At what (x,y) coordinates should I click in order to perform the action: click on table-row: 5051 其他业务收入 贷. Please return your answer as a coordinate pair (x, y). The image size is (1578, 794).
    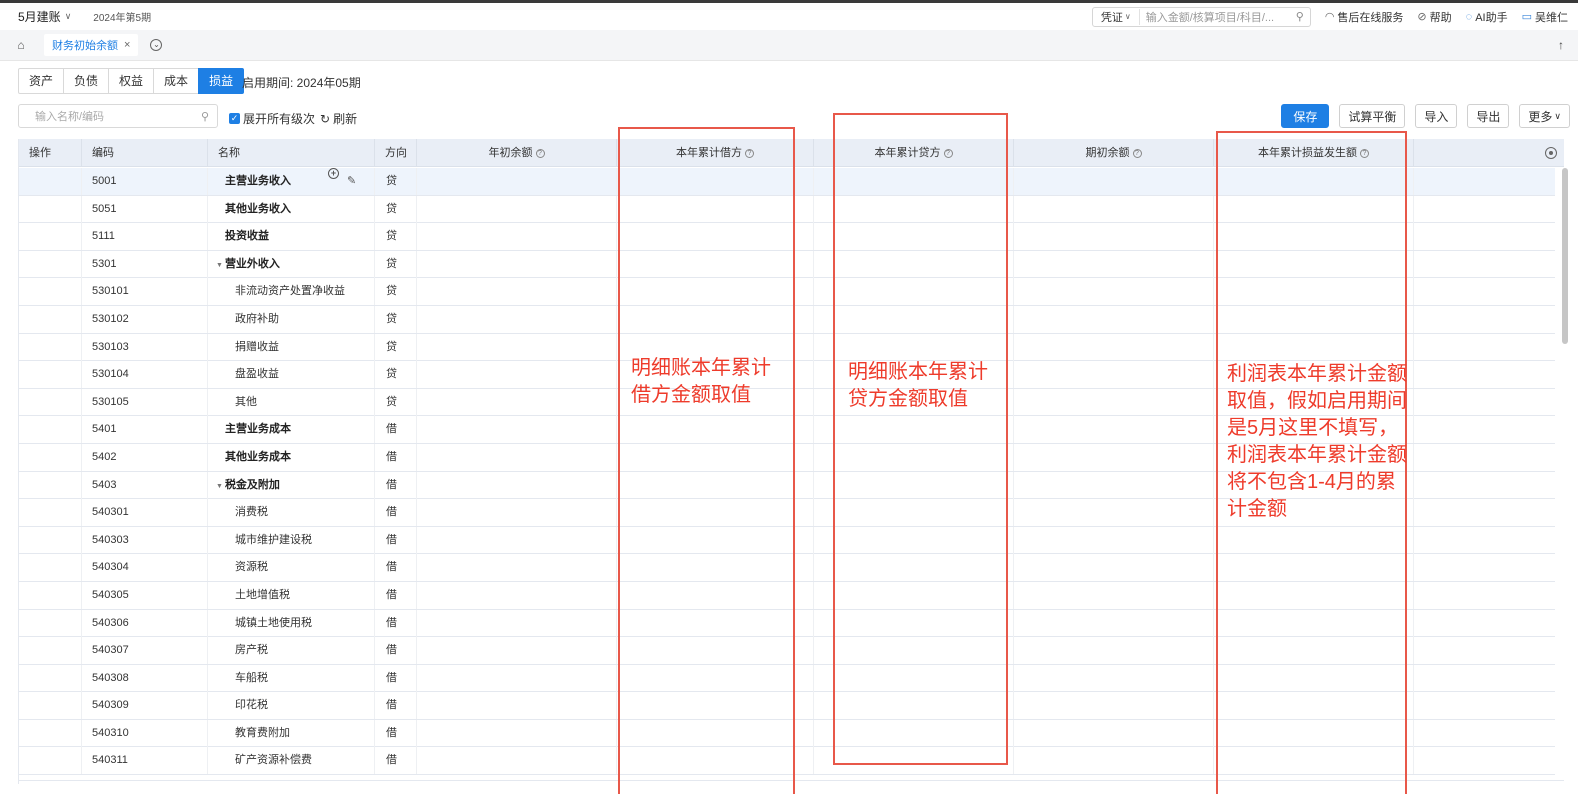
    Looking at the image, I should click on (787, 209).